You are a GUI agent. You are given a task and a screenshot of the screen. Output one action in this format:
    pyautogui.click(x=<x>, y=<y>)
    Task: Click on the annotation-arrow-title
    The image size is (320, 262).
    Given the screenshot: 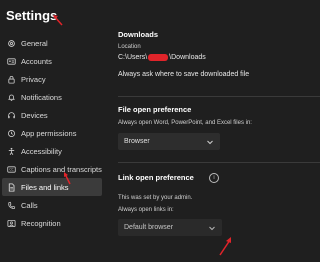 What is the action you would take?
    pyautogui.click(x=58, y=20)
    